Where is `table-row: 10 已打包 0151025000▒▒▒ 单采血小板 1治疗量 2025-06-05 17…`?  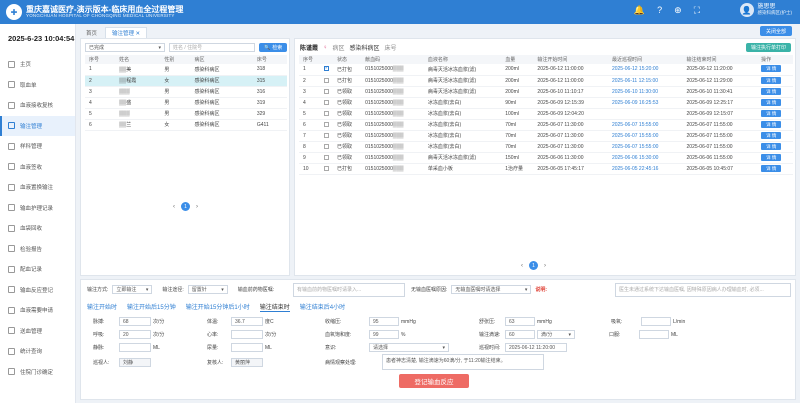 table-row: 10 已打包 0151025000▒▒▒ 单采血小板 1治疗量 2025-06-05 17… is located at coordinates (546, 169).